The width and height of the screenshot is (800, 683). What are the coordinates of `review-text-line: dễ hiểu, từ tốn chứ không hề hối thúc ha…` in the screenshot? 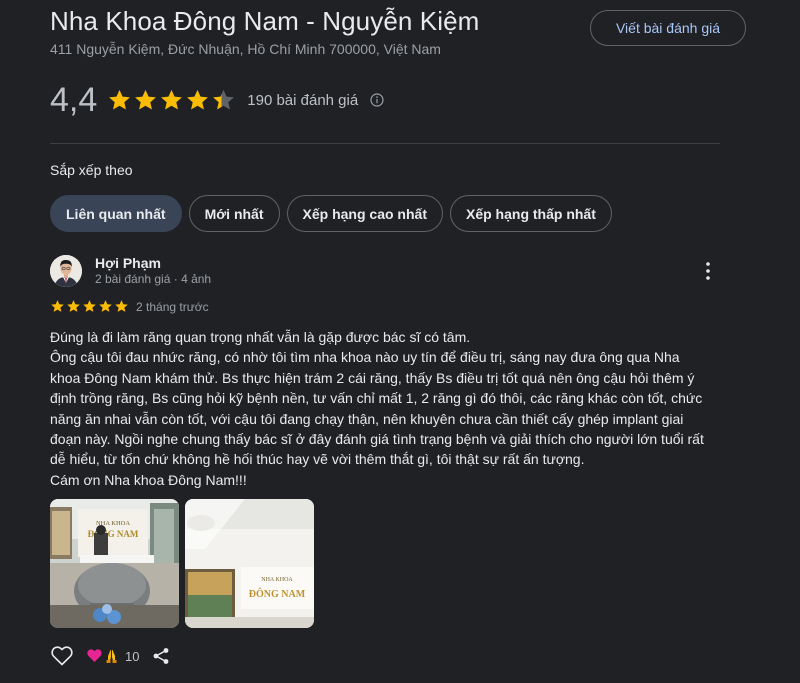 It's located at (317, 459).